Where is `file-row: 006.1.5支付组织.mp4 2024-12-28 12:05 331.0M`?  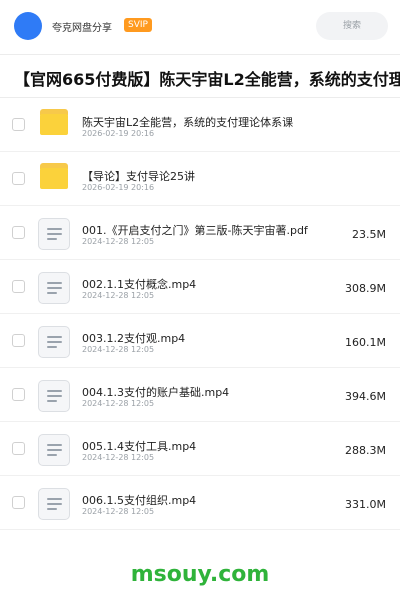
file-row: 006.1.5支付组织.mp4 2024-12-28 12:05 331.0M is located at coordinates (200, 503).